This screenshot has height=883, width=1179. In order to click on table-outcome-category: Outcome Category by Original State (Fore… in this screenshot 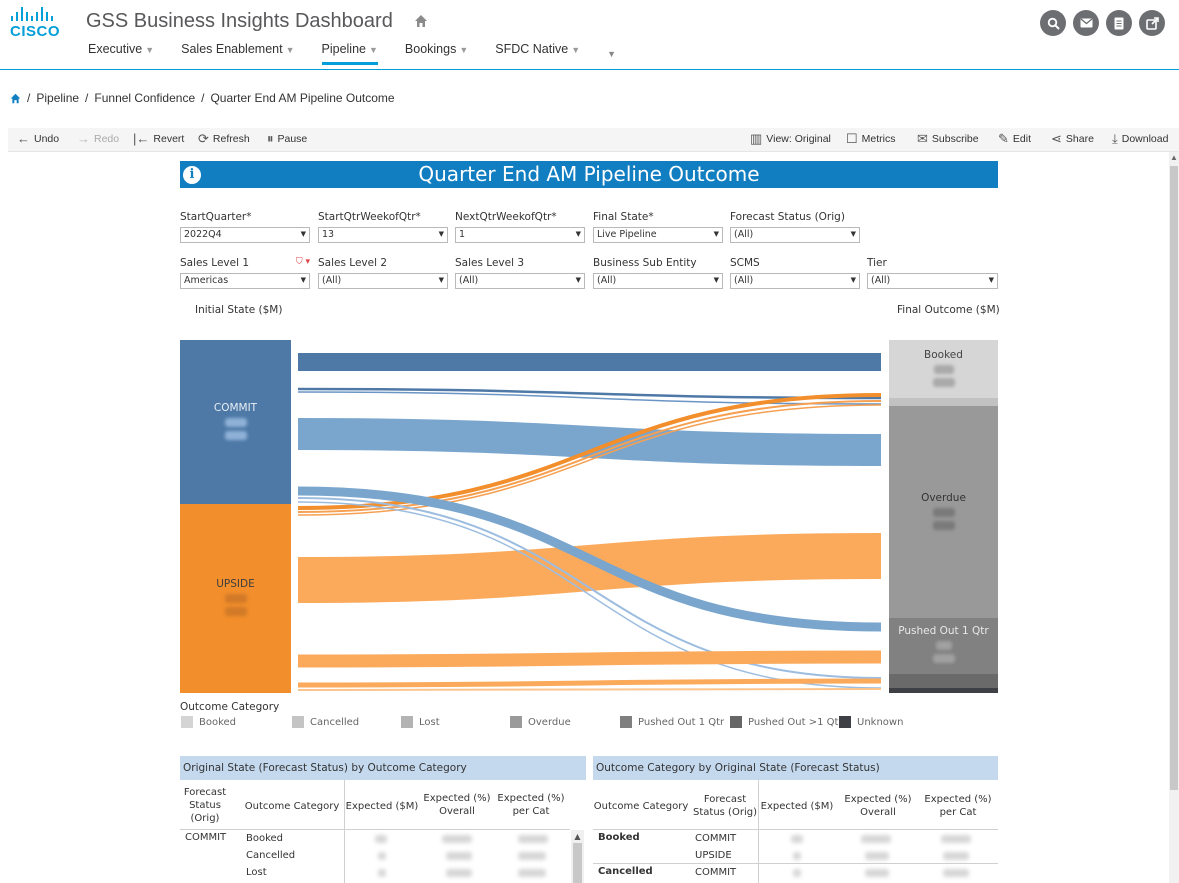, I will do `click(795, 819)`.